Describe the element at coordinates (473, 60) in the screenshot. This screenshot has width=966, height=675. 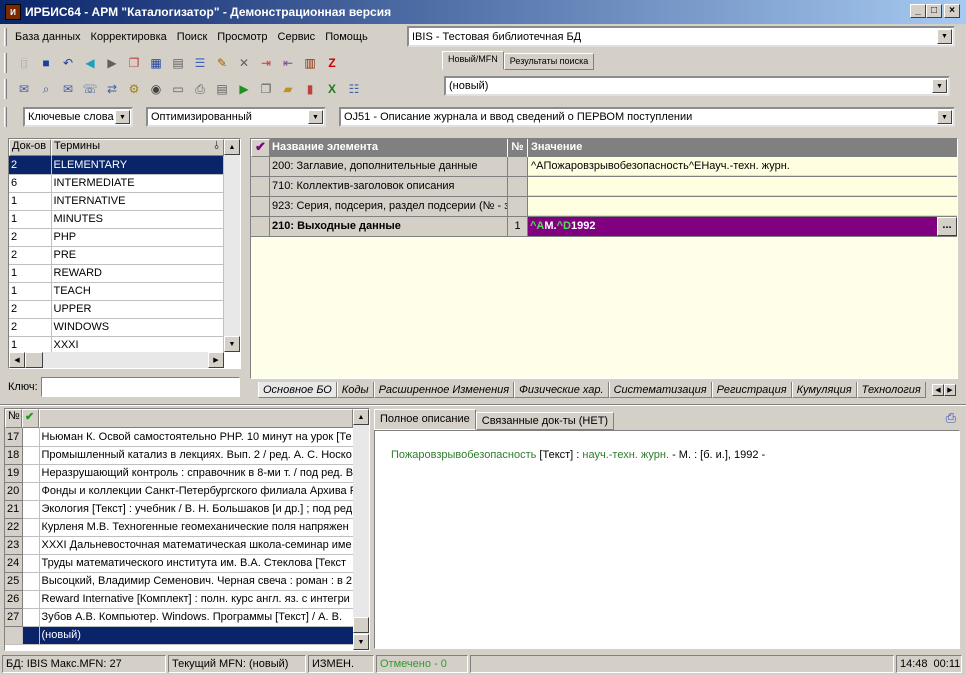
I see `tab-new-mfn: Новый/MFN` at that location.